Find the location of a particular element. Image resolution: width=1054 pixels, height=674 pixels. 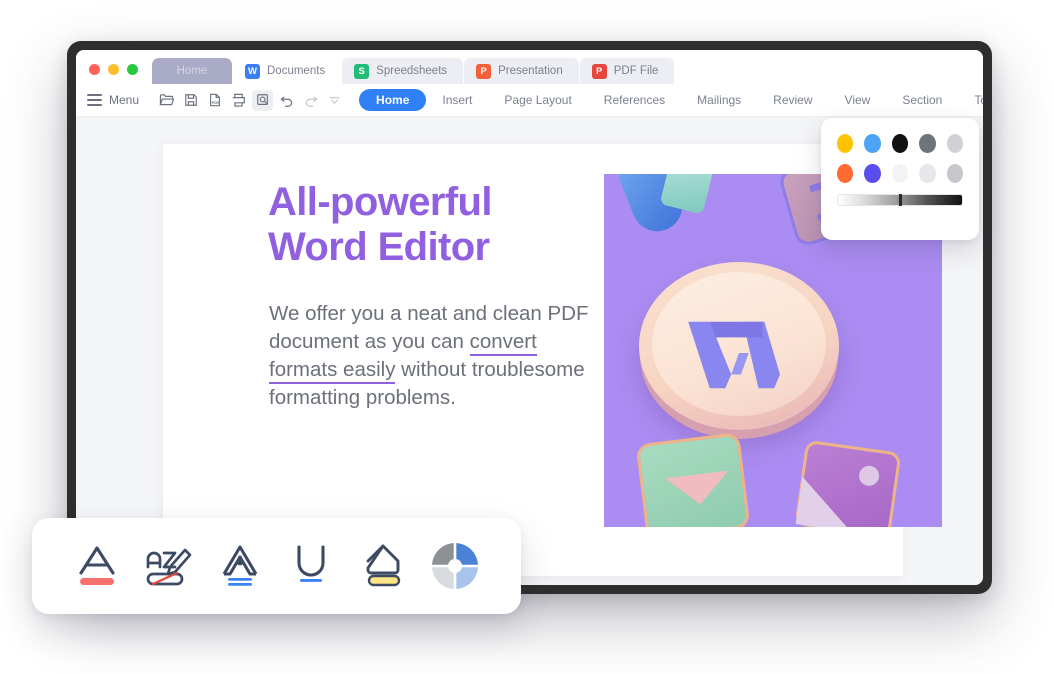

spreadsheet-icon: S is located at coordinates (362, 71).